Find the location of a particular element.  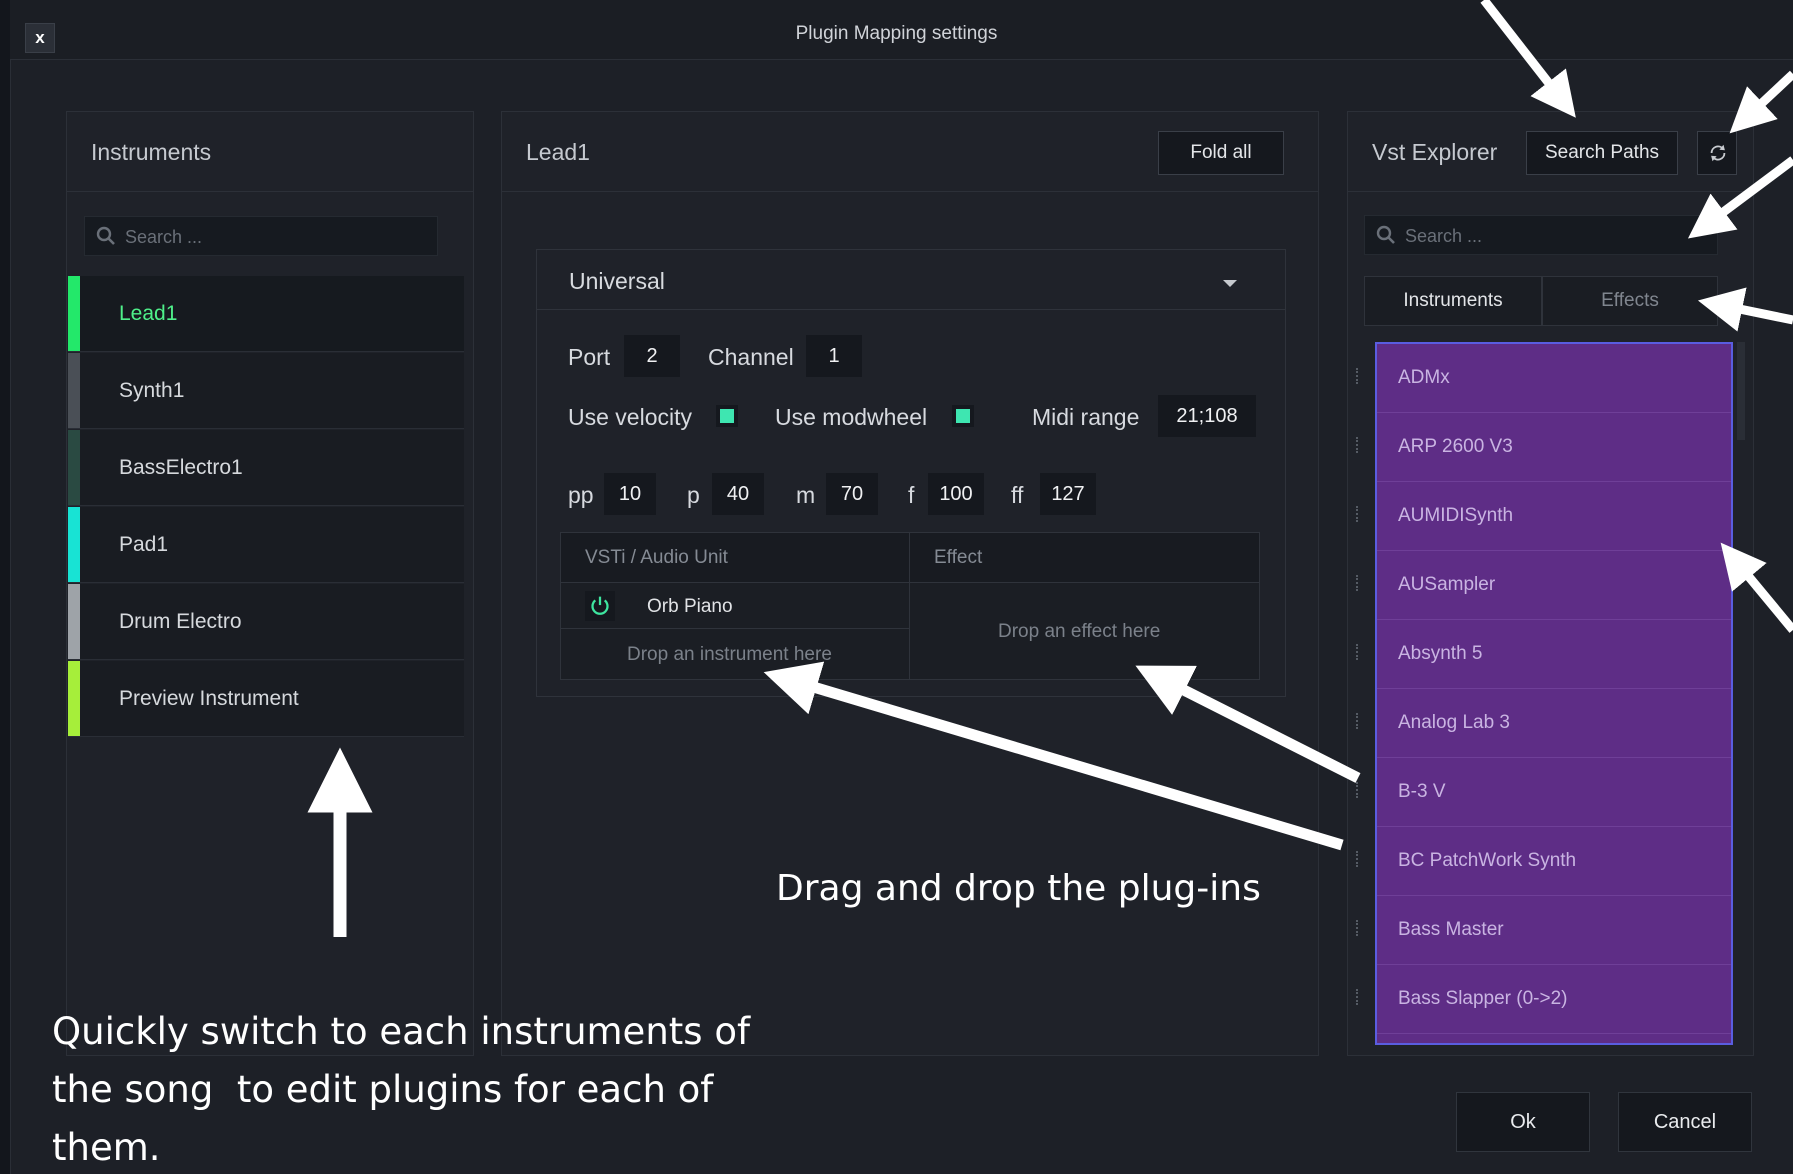

cancel-button: Cancel is located at coordinates (1685, 1122).